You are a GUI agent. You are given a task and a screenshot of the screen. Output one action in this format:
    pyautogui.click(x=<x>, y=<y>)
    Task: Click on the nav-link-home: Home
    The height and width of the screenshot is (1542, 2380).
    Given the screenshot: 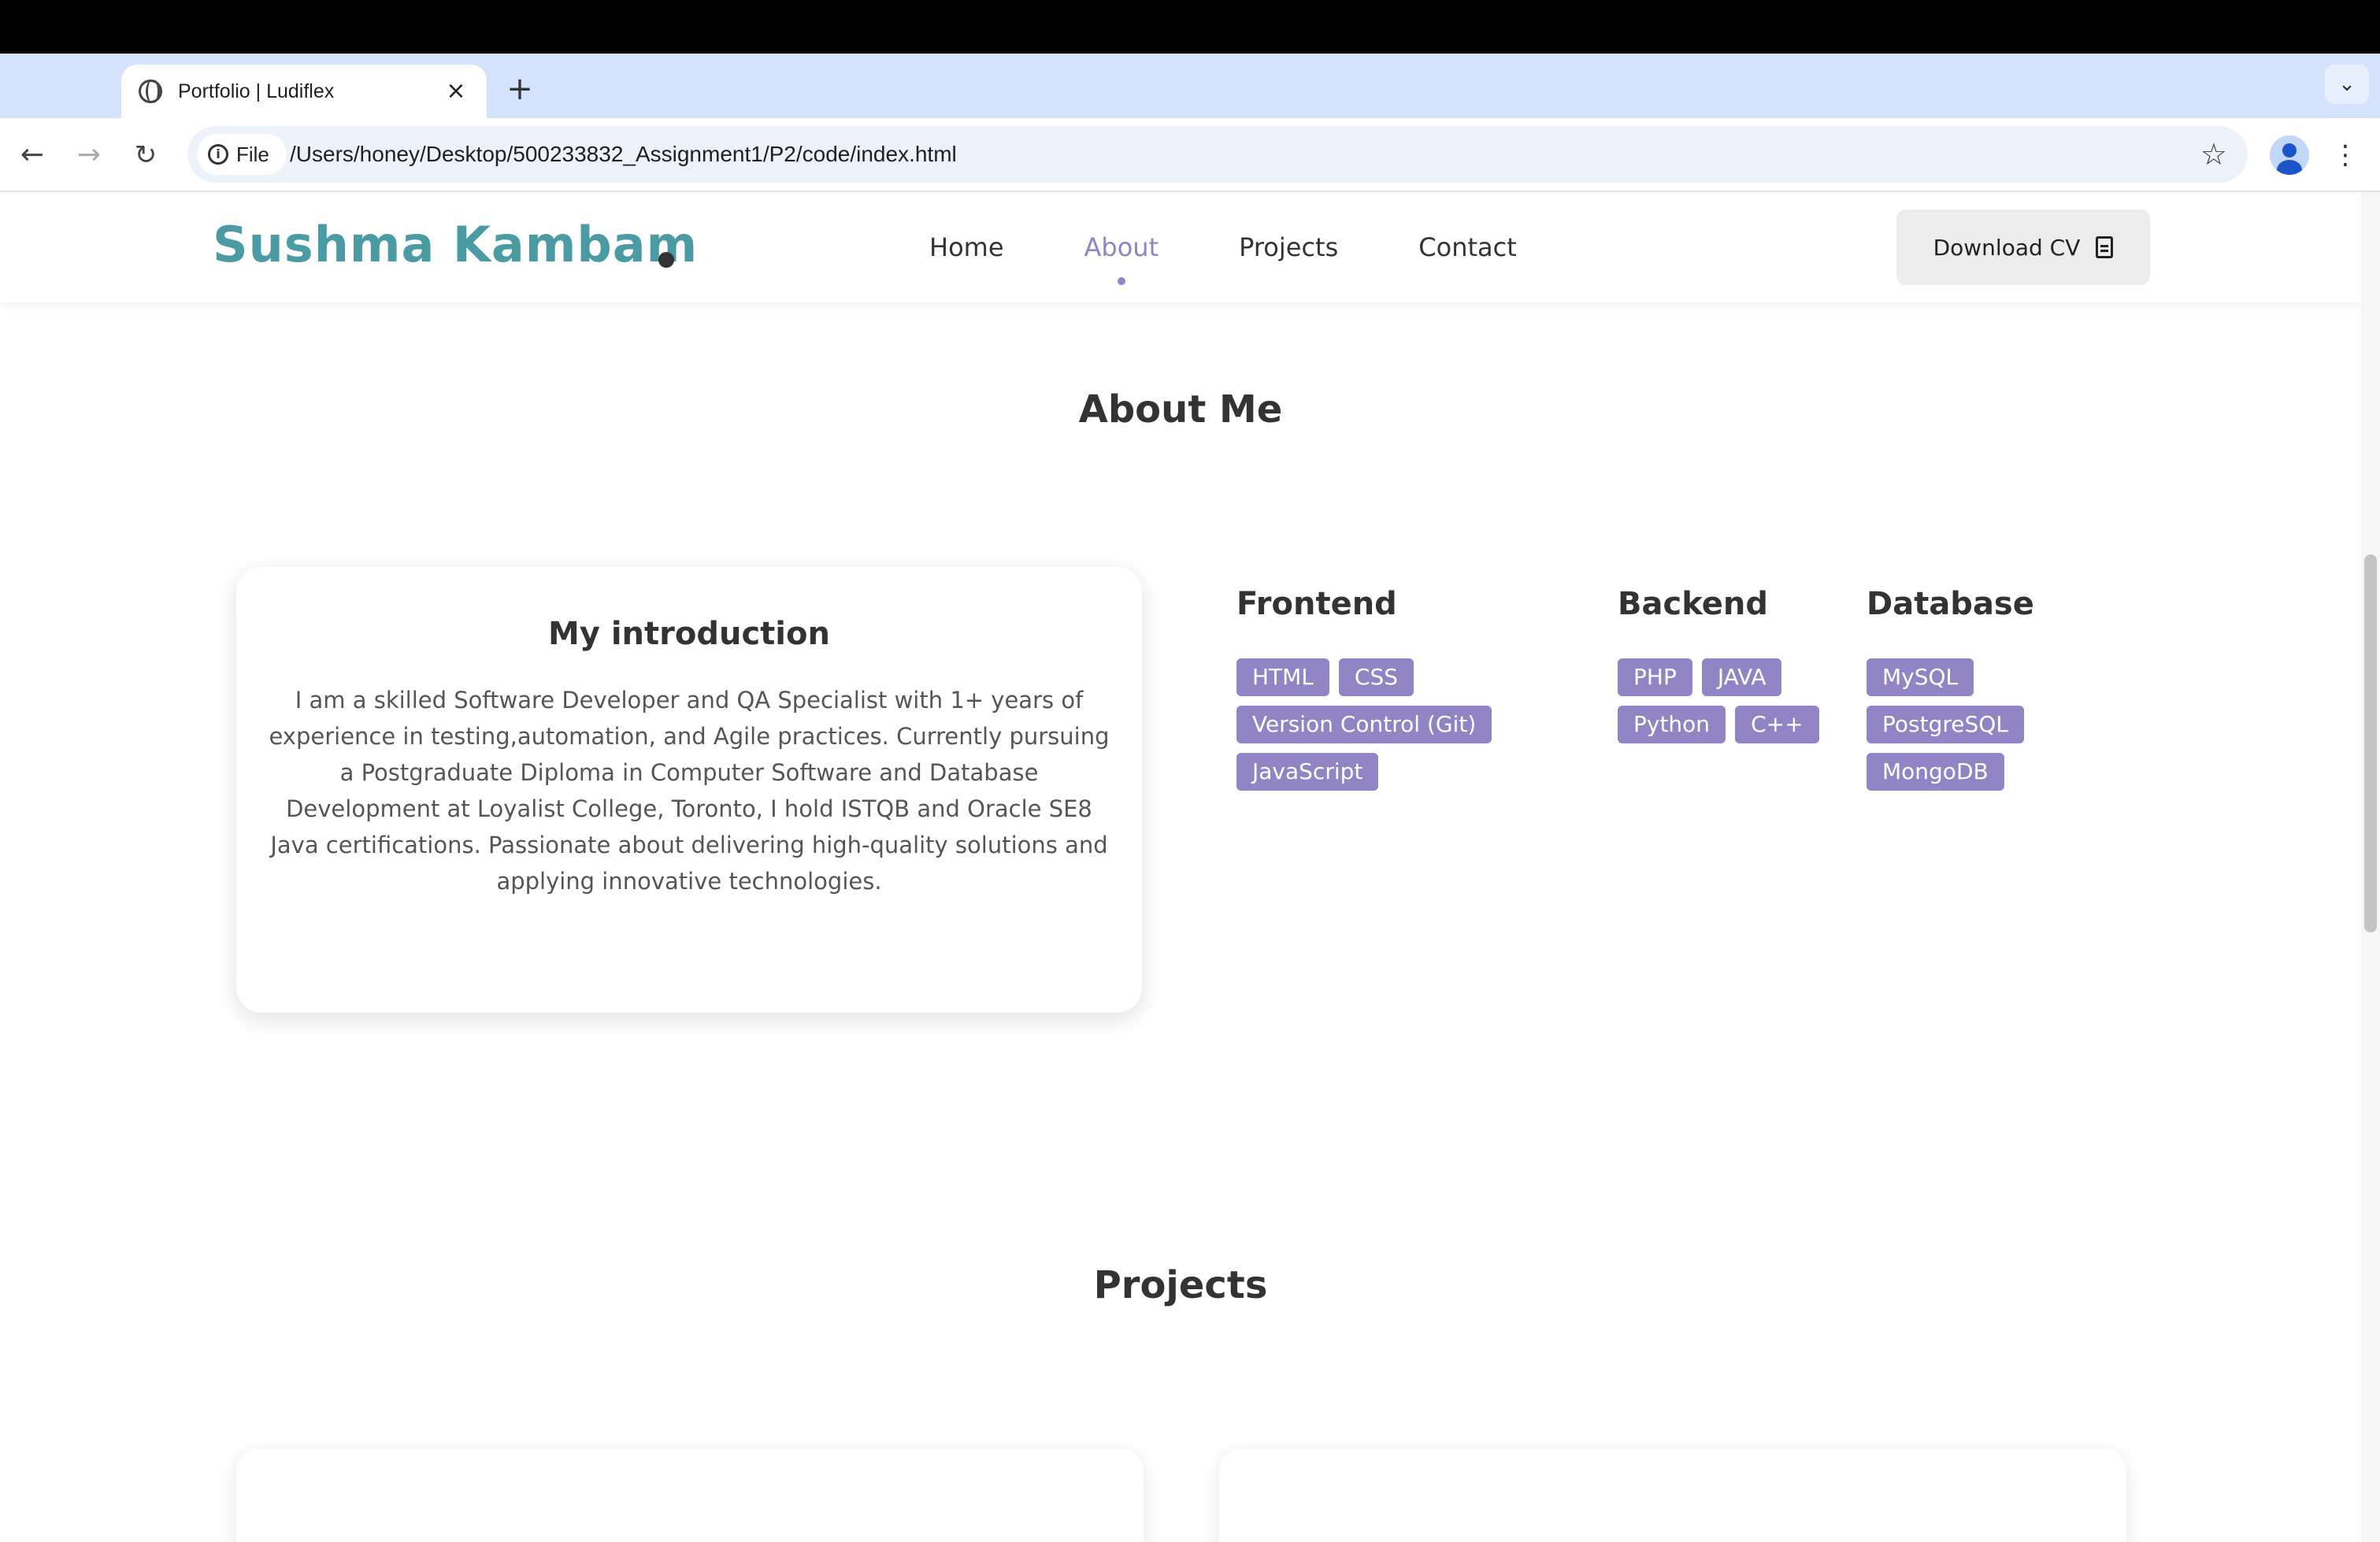 What is the action you would take?
    pyautogui.click(x=966, y=247)
    